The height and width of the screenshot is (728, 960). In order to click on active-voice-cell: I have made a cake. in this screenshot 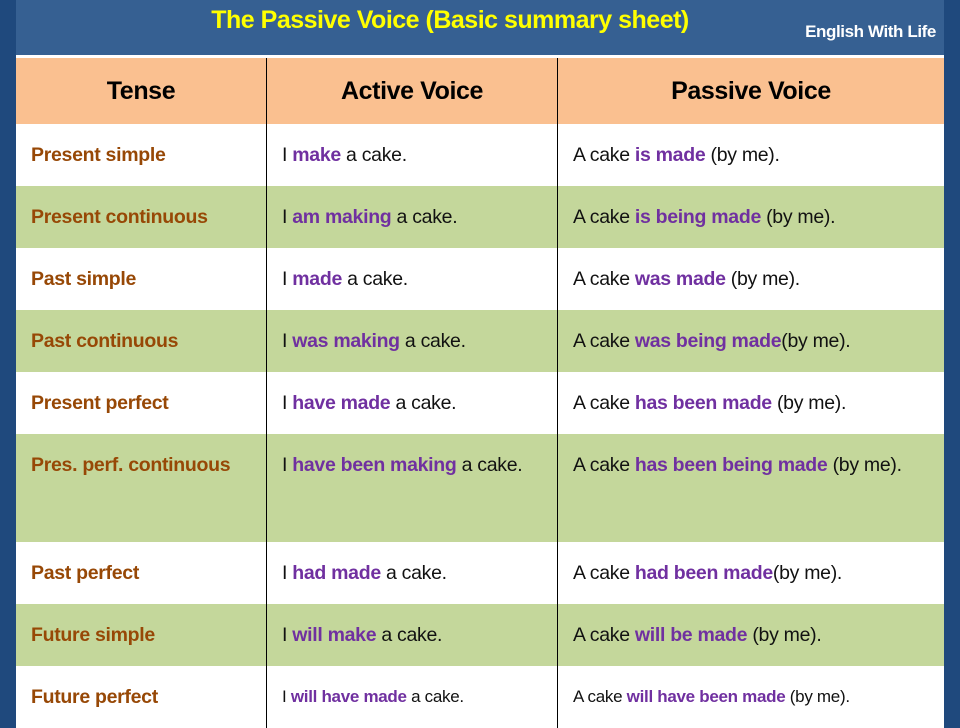, I will do `click(412, 403)`.